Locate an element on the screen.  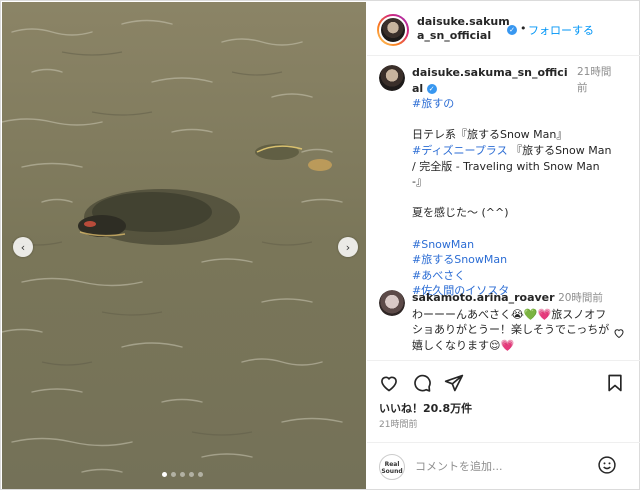
carousel-indicator is located at coordinates (182, 474).